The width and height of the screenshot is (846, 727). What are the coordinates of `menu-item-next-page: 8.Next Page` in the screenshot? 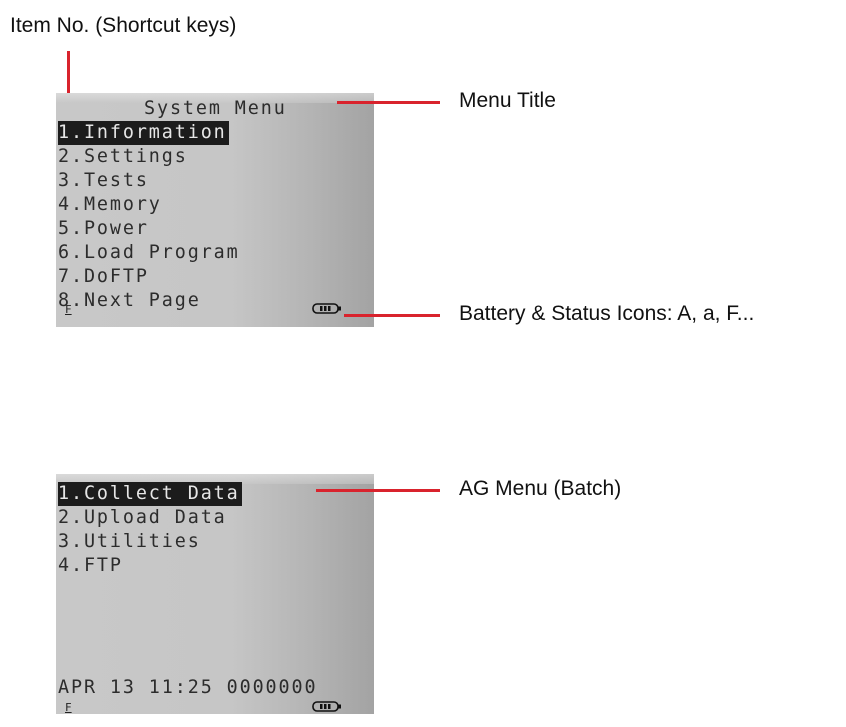 It's located at (129, 301).